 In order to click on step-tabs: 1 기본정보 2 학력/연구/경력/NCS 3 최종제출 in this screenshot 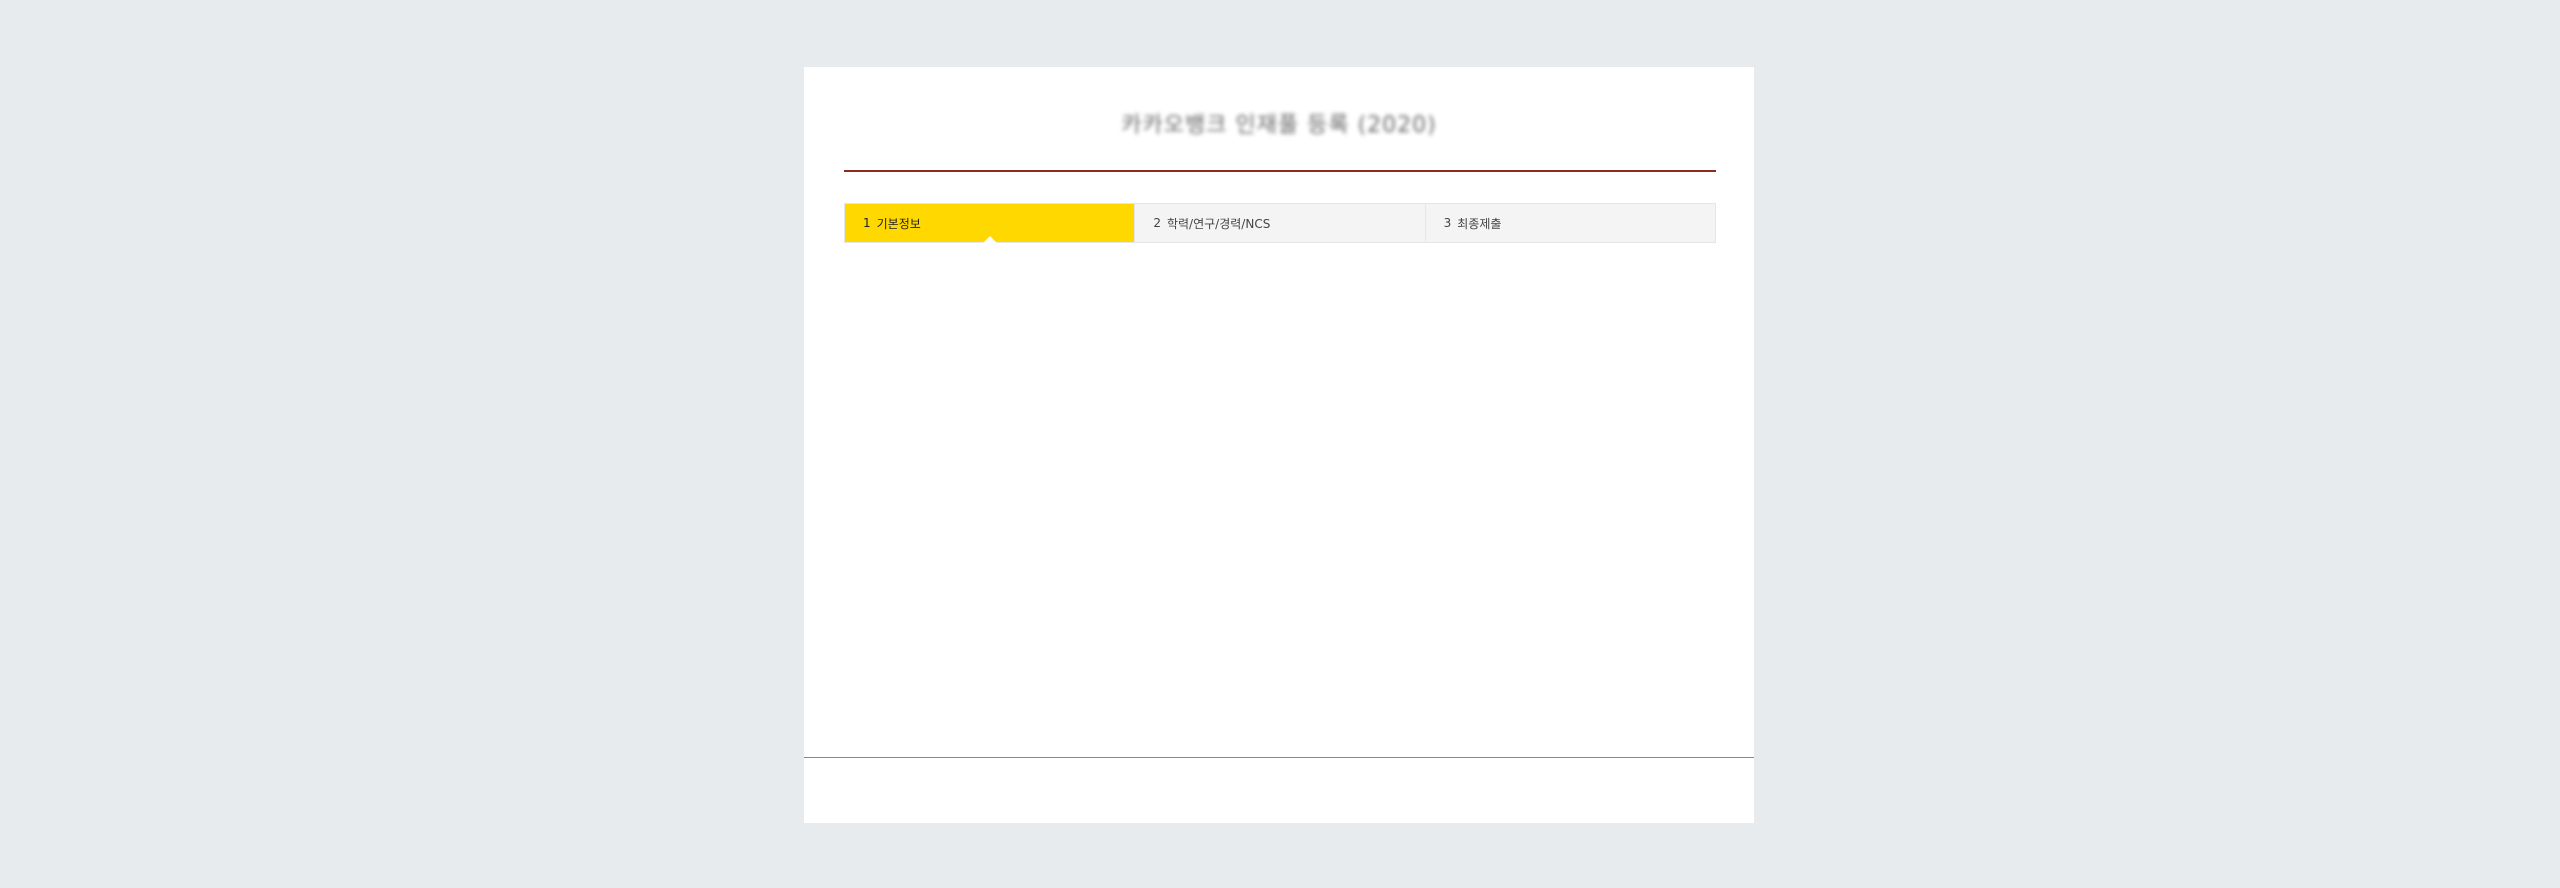, I will do `click(1280, 223)`.